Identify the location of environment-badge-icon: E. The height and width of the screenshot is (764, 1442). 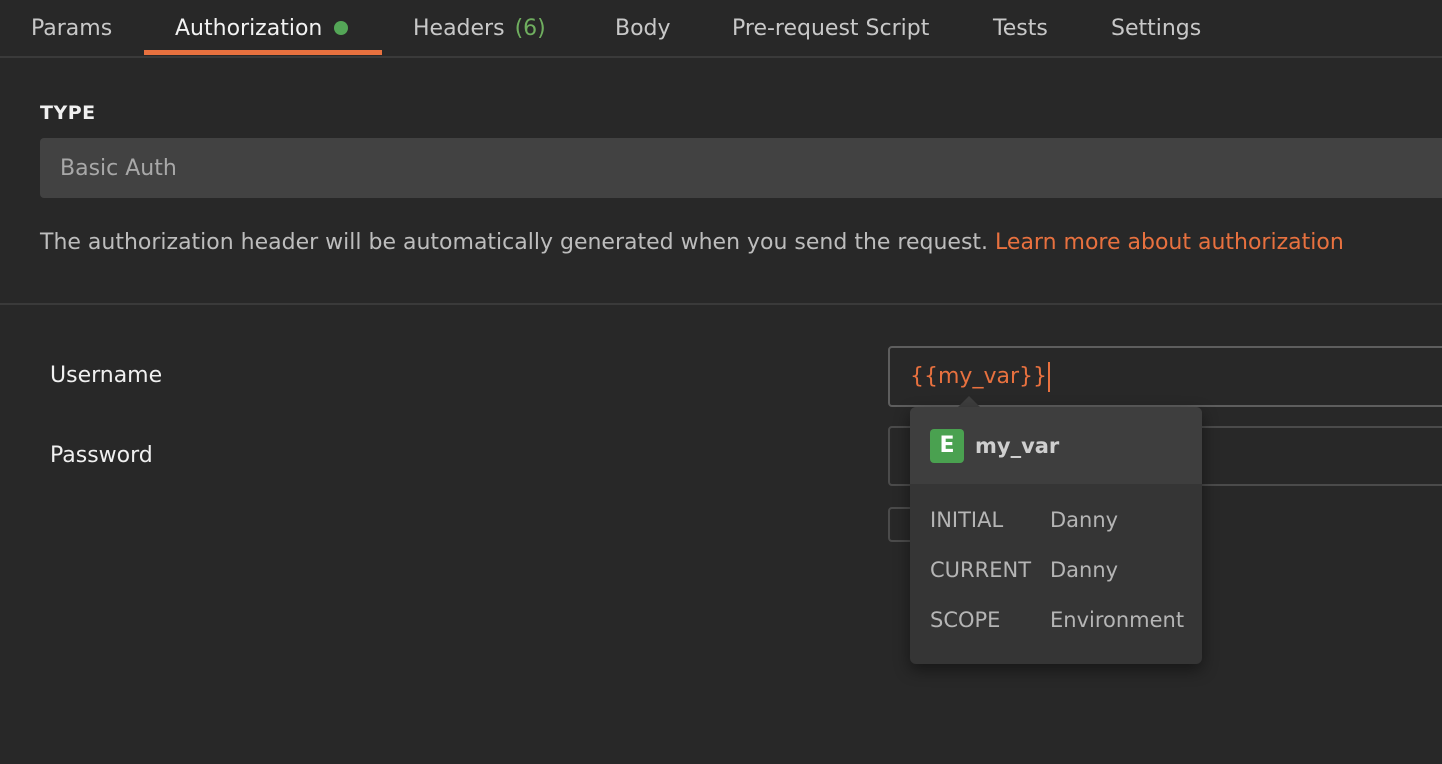
(947, 445).